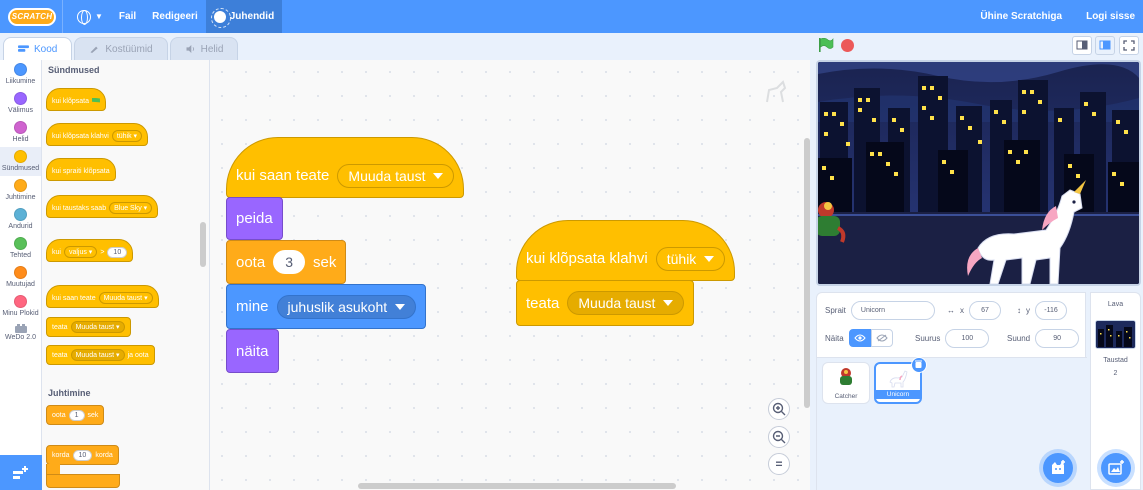 The image size is (1143, 490). I want to click on block-when-flag-clicked: kui klõpsata, so click(76, 99).